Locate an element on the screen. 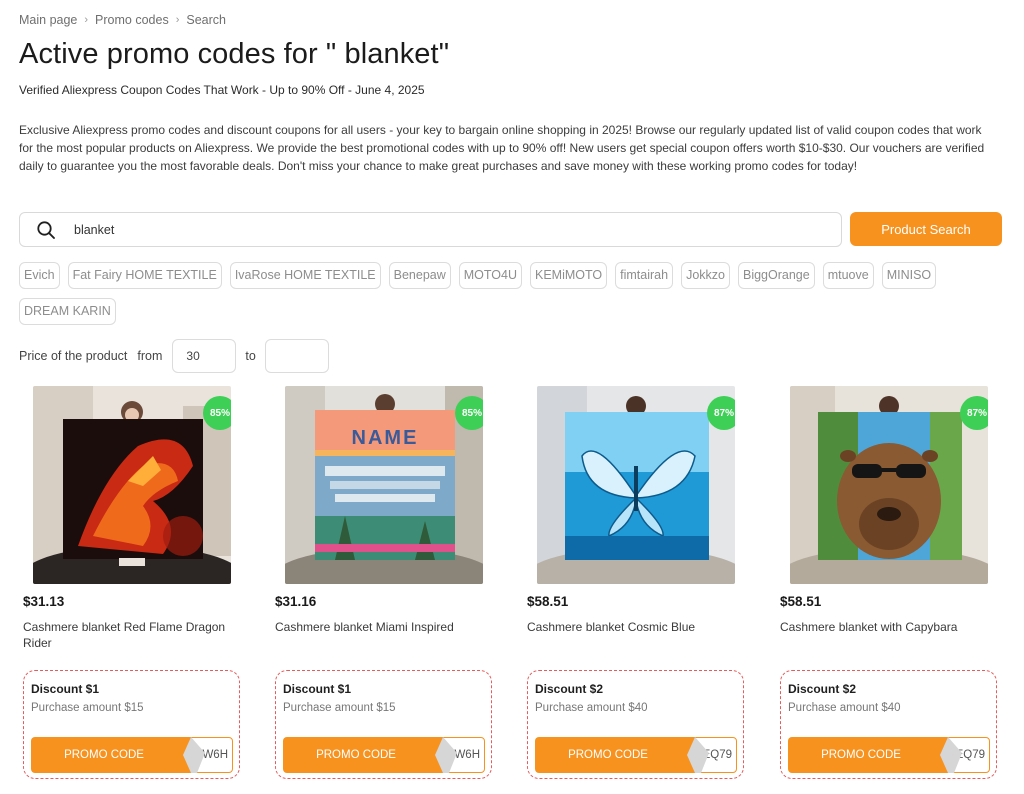 The height and width of the screenshot is (794, 1024). breadcrumb: Main page › Promo codes › Search is located at coordinates (122, 20).